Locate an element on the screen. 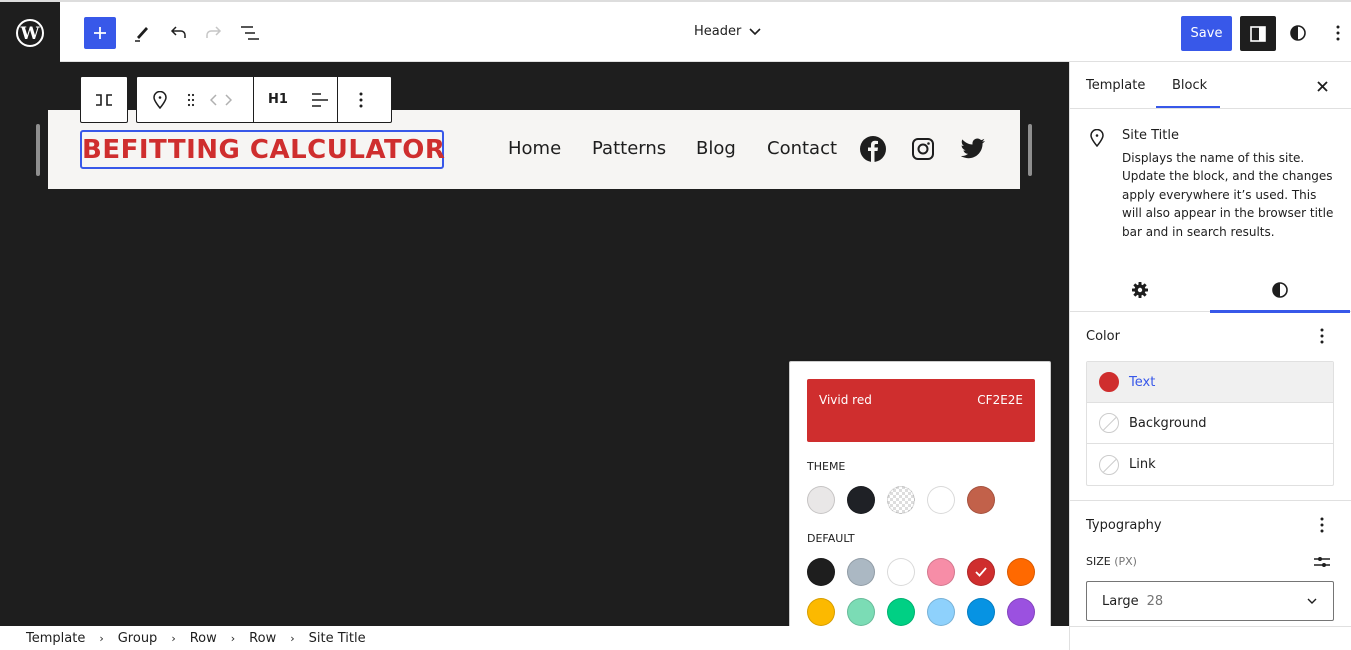  site-title-block: BEFITTING CALCULATOR is located at coordinates (262, 149).